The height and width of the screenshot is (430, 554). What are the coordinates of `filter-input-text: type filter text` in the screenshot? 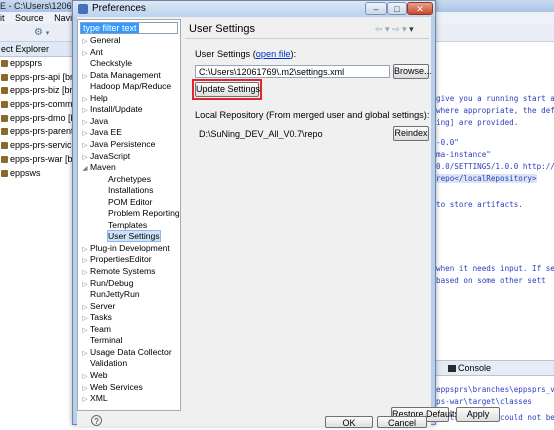 It's located at (110, 28).